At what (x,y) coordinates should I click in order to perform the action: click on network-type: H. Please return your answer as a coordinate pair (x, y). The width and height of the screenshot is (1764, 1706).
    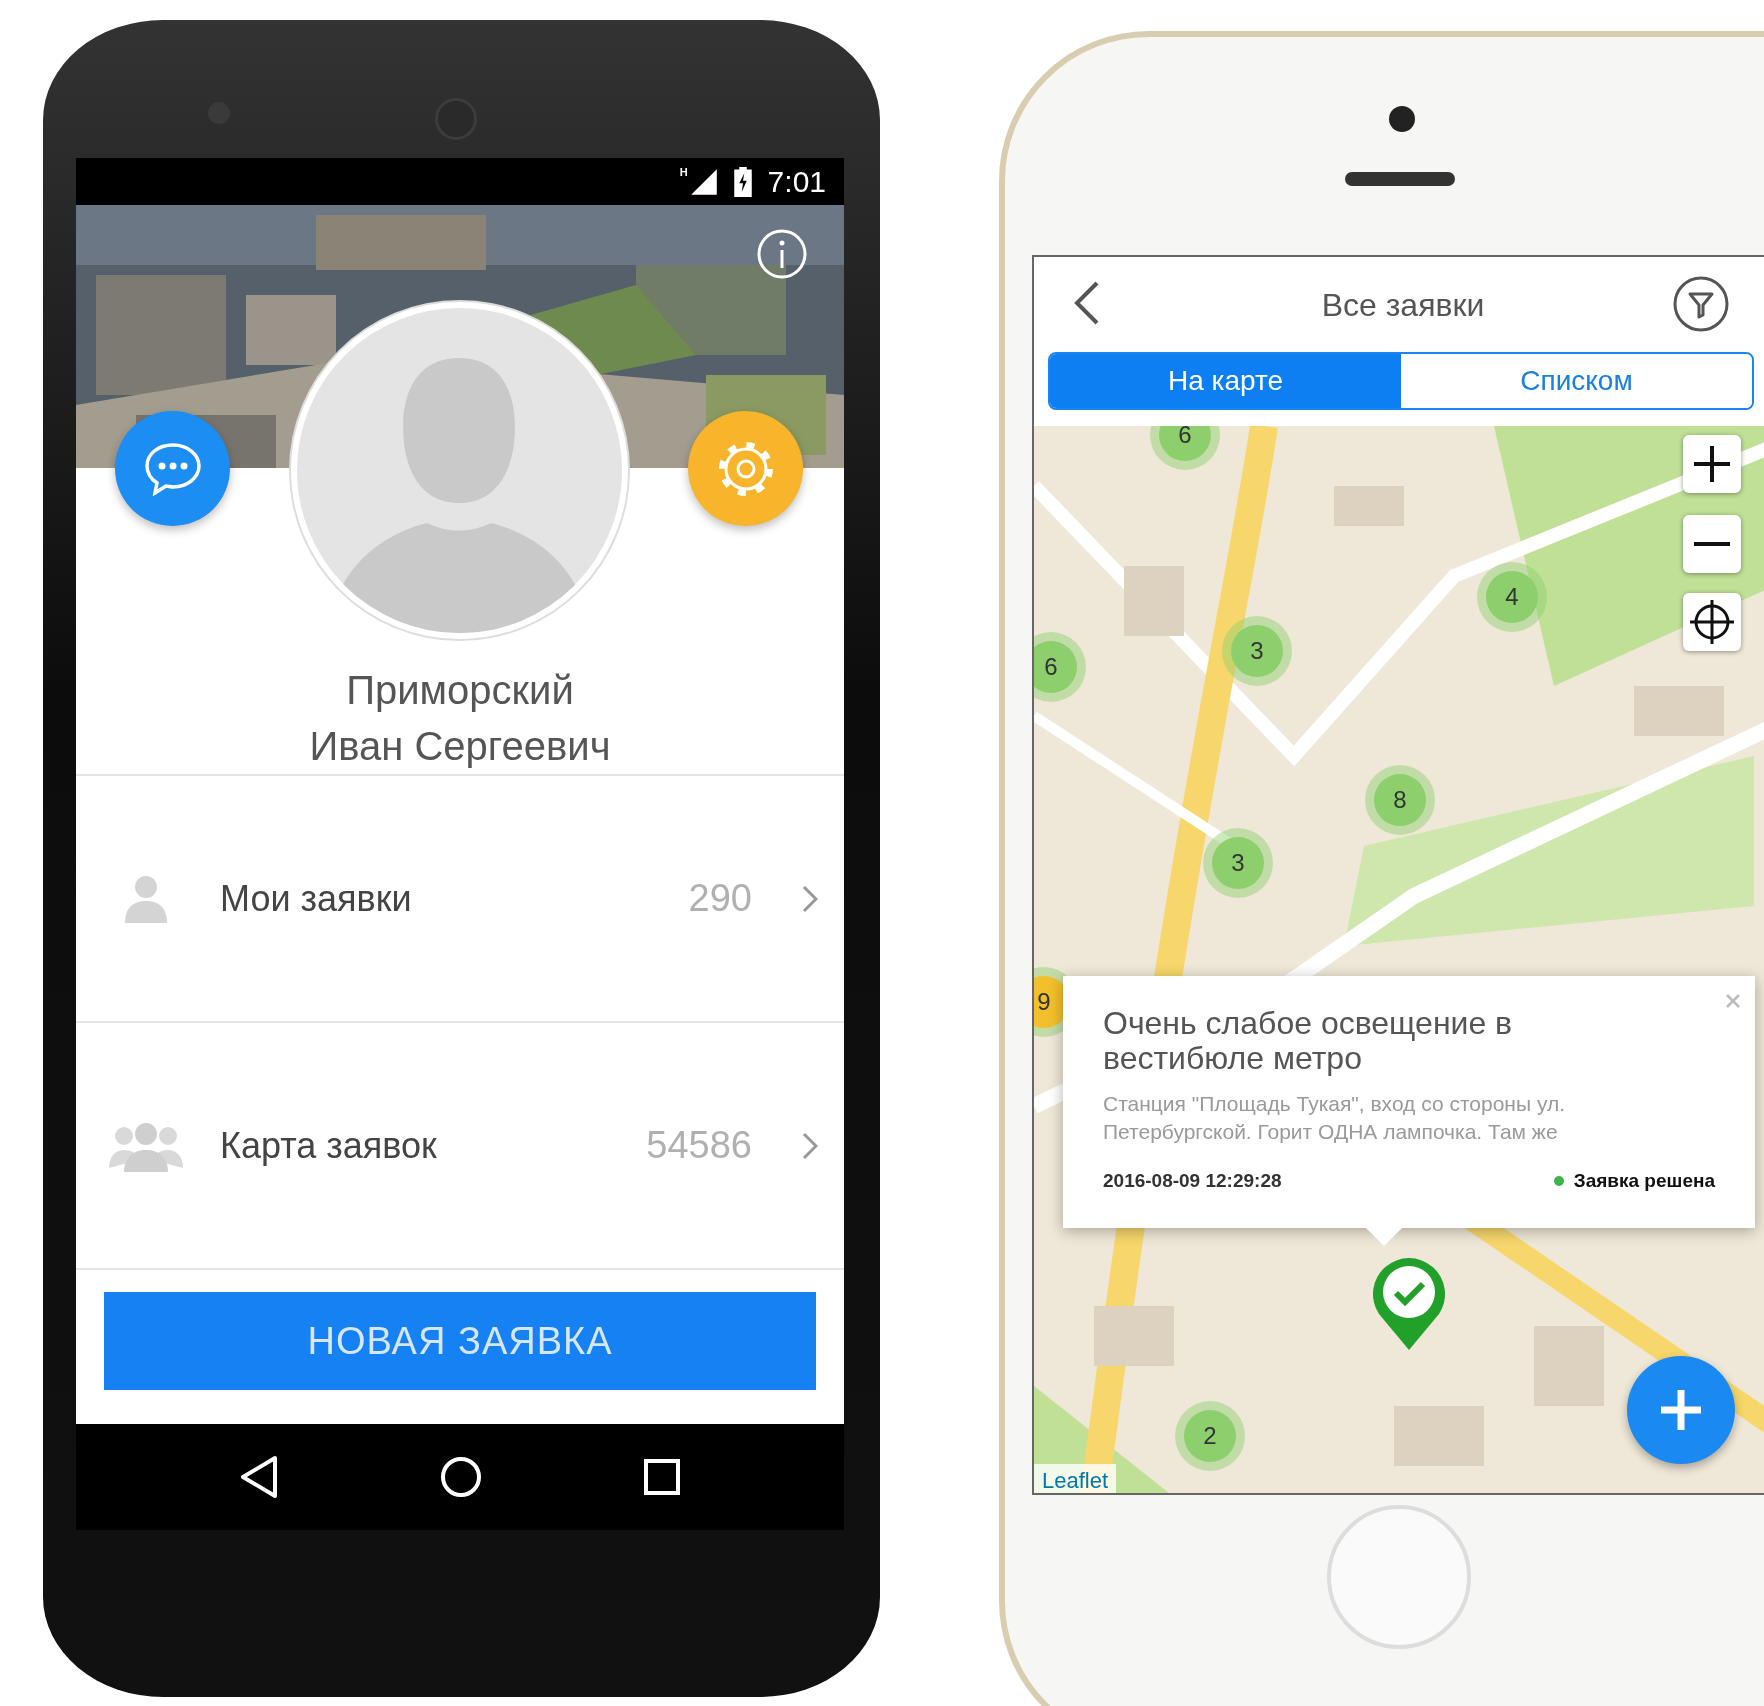
    Looking at the image, I should click on (683, 172).